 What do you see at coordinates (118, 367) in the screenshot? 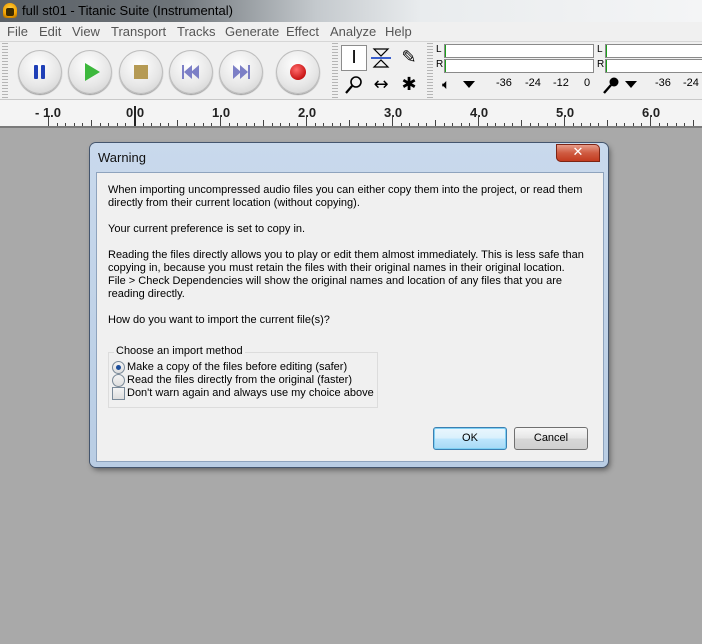
I see `radio-copy` at bounding box center [118, 367].